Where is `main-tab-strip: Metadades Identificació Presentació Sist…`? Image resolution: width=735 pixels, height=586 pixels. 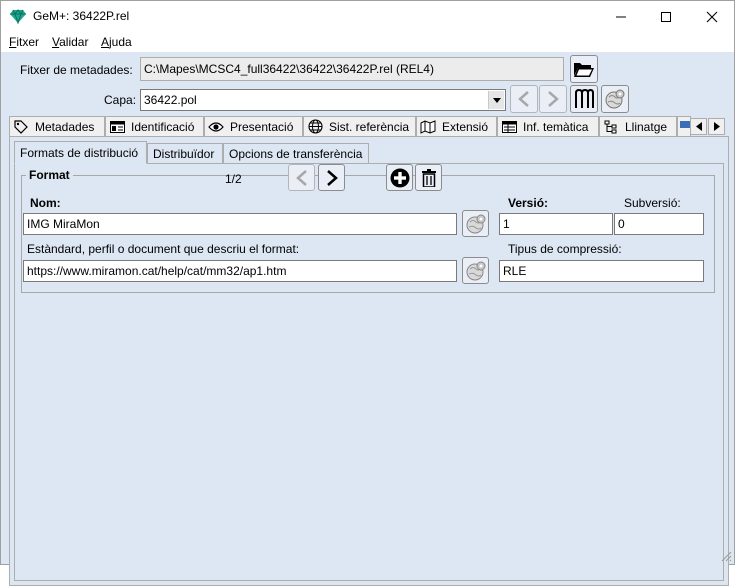
main-tab-strip: Metadades Identificació Presentació Sist… is located at coordinates (369, 126).